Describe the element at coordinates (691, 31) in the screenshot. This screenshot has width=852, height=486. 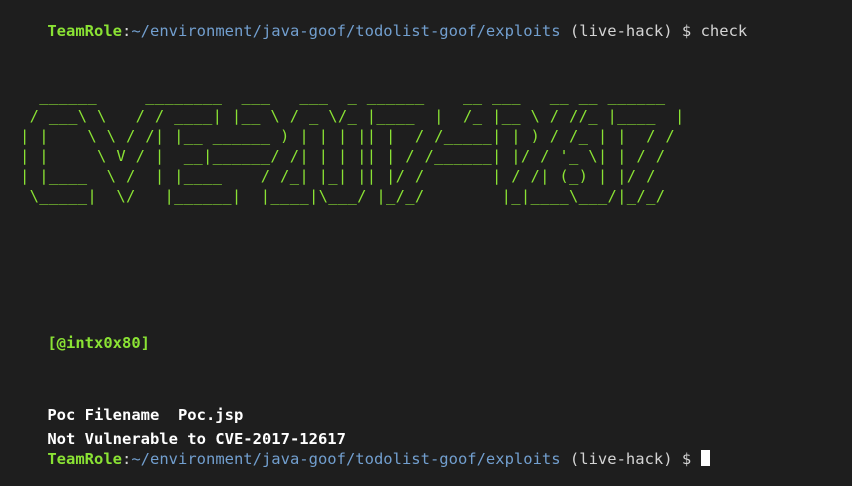
I see `prompt-symbol: $` at that location.